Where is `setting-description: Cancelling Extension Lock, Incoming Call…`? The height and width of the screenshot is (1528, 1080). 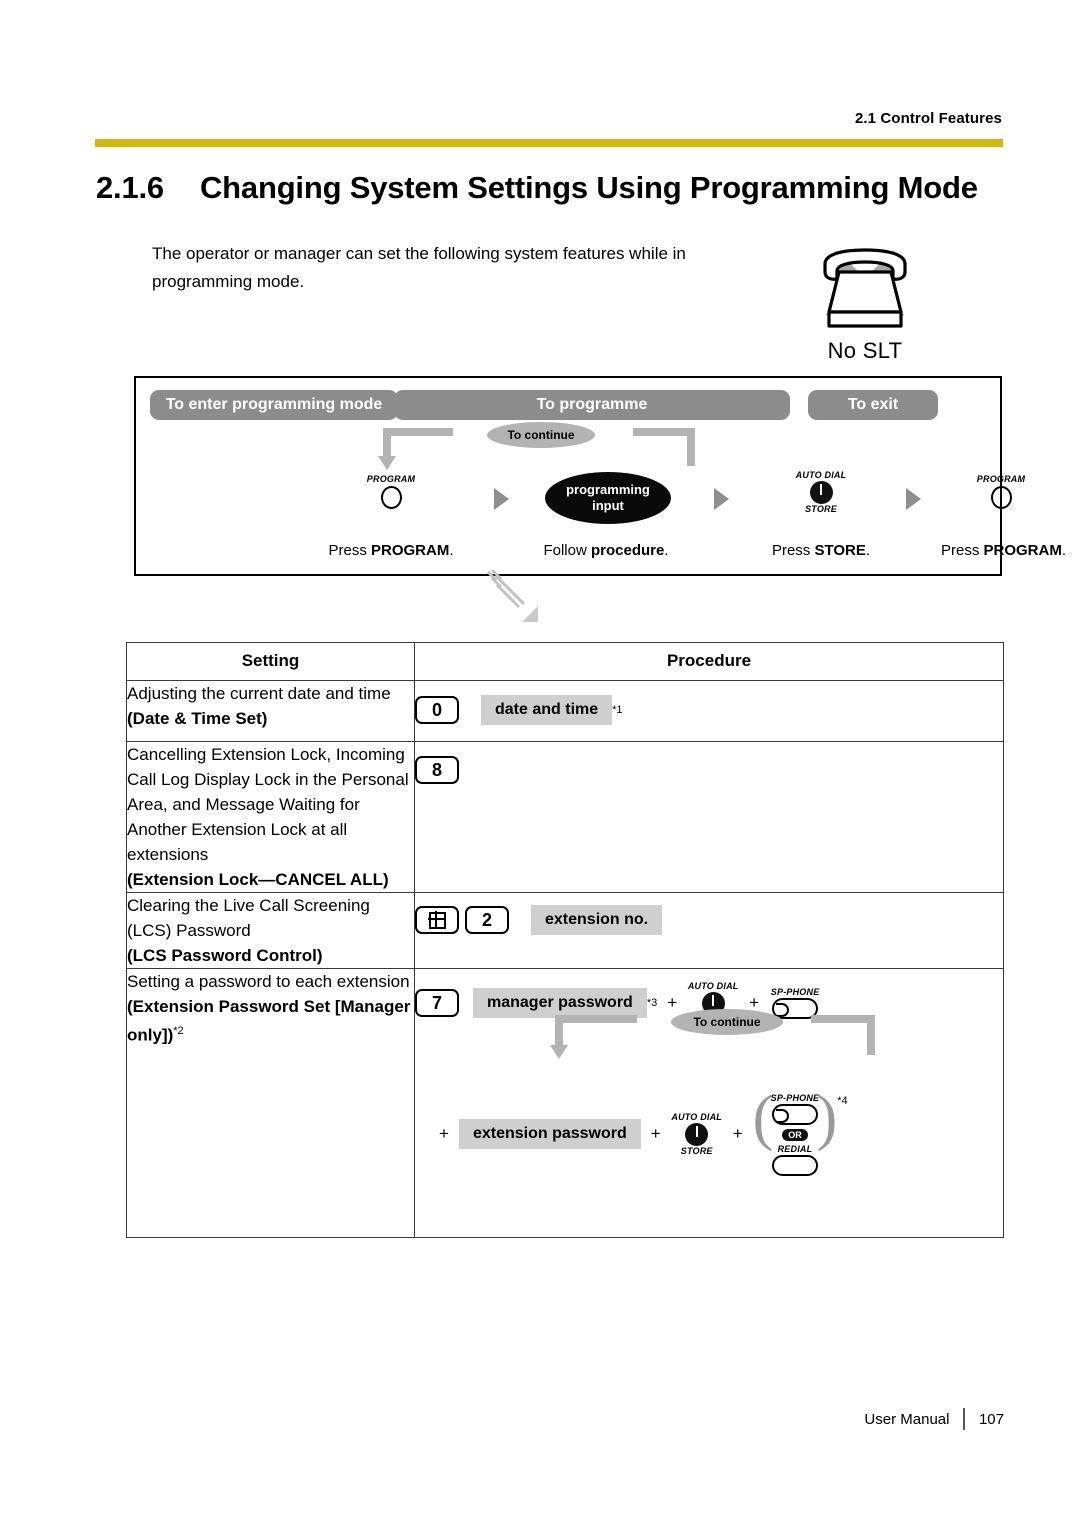
setting-description: Cancelling Extension Lock, Incoming Call… is located at coordinates (268, 804).